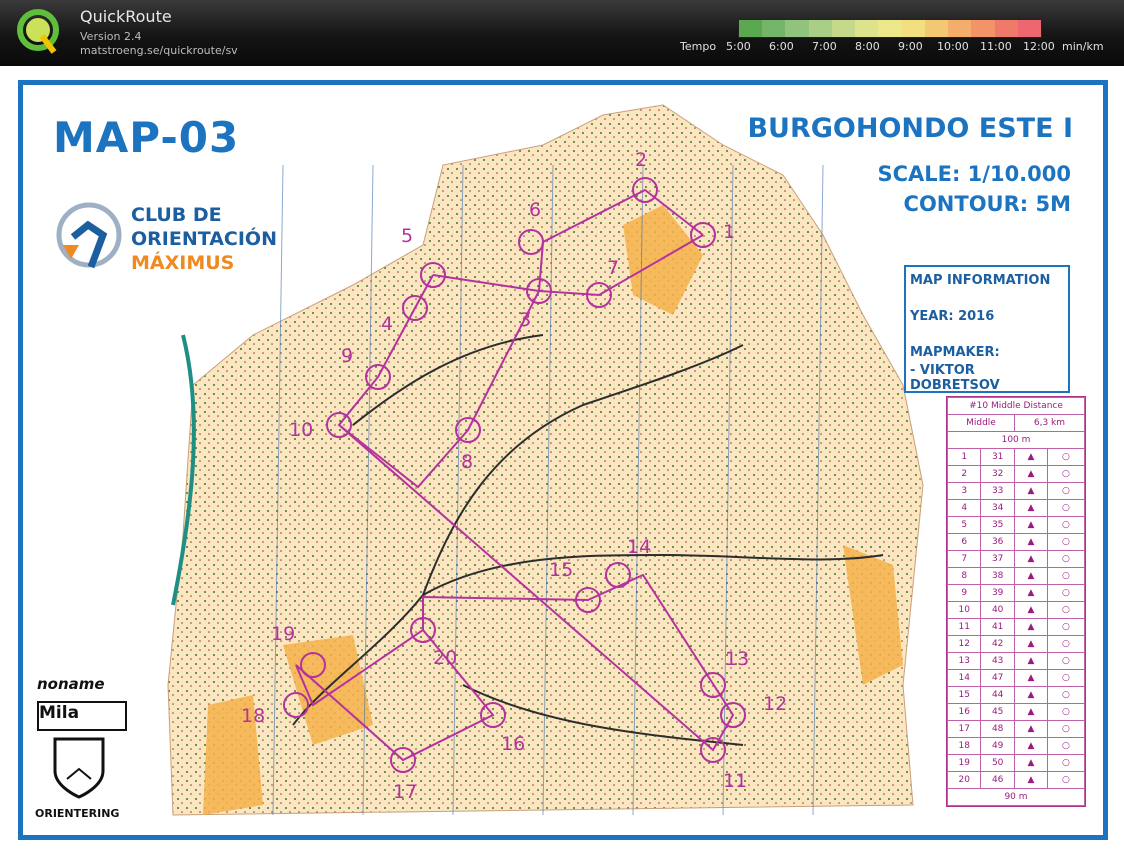 Image resolution: width=1124 pixels, height=860 pixels. I want to click on control-code: 48, so click(997, 729).